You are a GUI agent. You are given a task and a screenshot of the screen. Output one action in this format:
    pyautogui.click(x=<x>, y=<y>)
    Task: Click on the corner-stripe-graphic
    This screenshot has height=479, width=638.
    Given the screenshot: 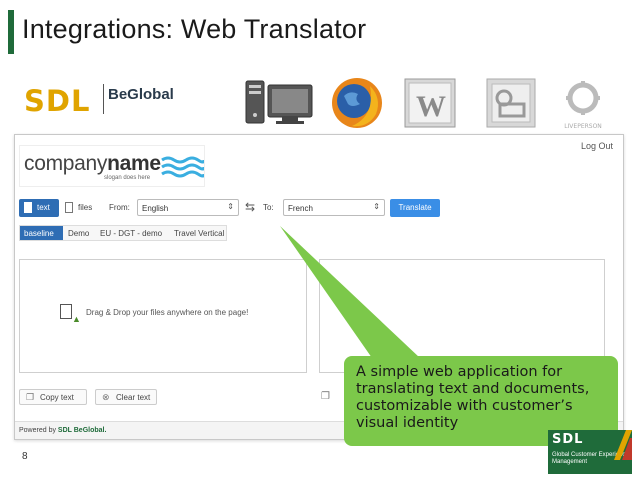 What is the action you would take?
    pyautogui.click(x=623, y=445)
    